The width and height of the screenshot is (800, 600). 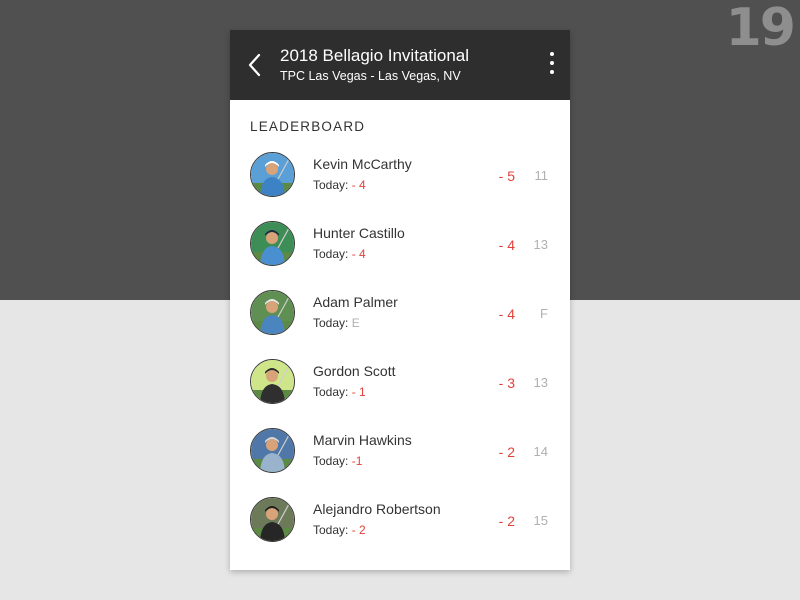 What do you see at coordinates (357, 461) in the screenshot?
I see `today-value: -1` at bounding box center [357, 461].